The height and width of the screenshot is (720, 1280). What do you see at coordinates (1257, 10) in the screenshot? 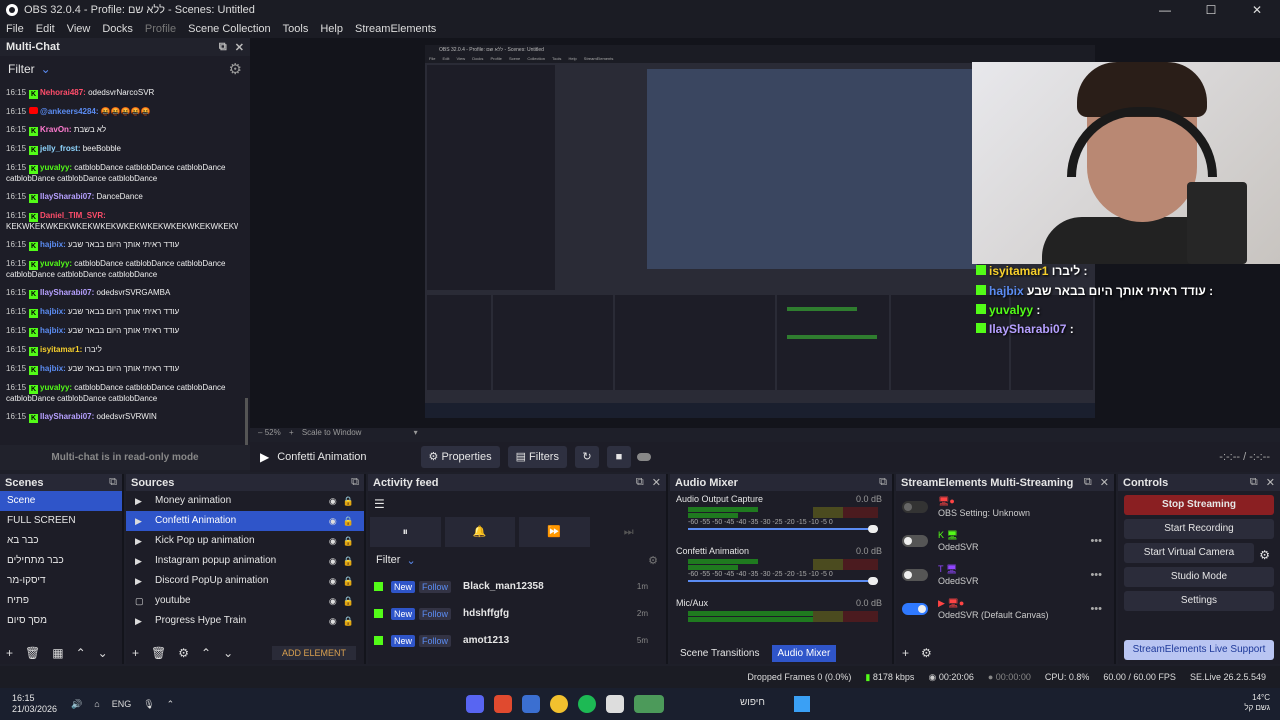
I see `close-button: ✕` at bounding box center [1257, 10].